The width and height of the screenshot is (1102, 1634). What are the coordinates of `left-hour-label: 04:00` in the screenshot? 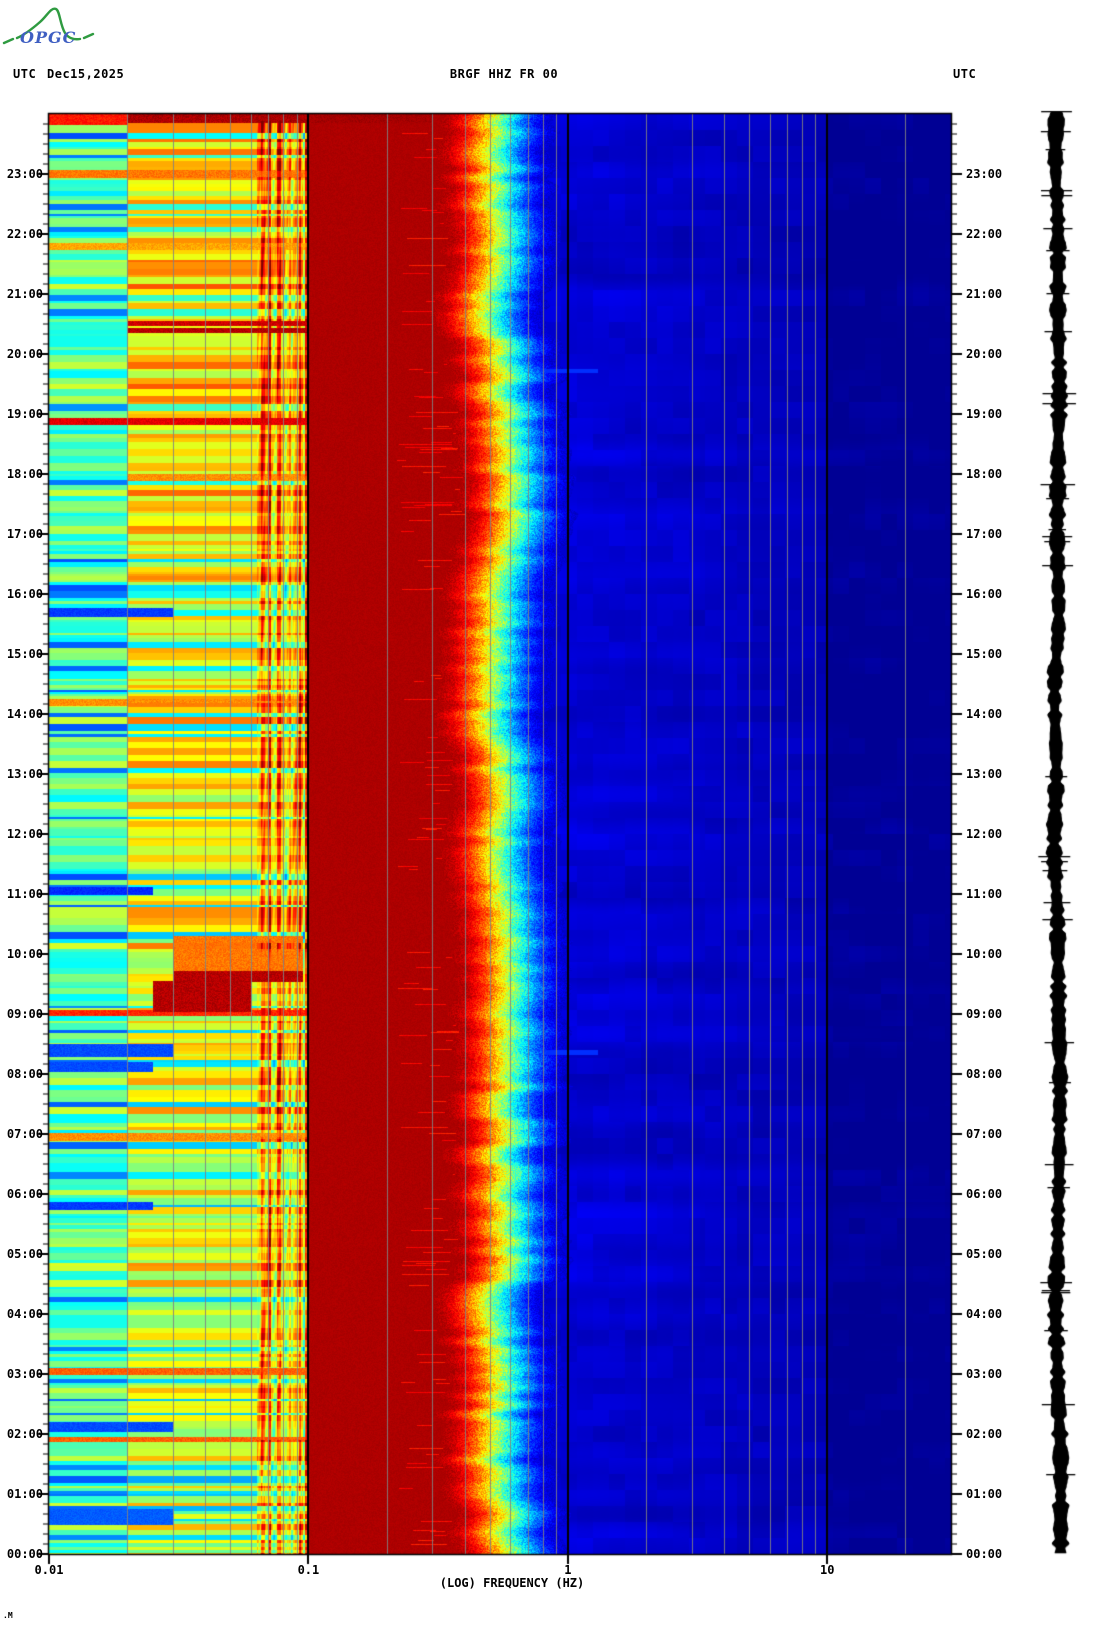 It's located at (24, 1314).